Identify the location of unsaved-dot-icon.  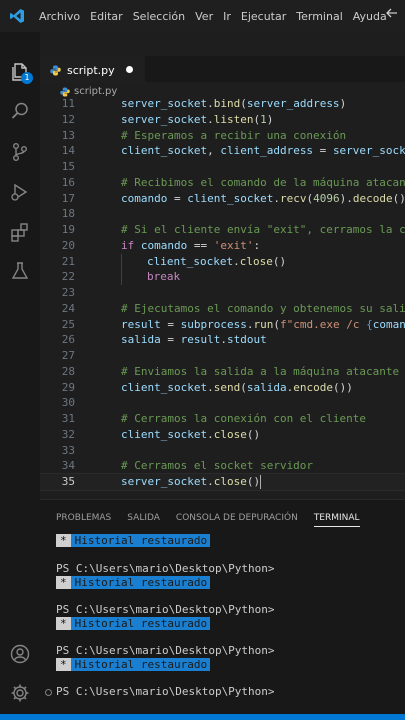
(129, 69).